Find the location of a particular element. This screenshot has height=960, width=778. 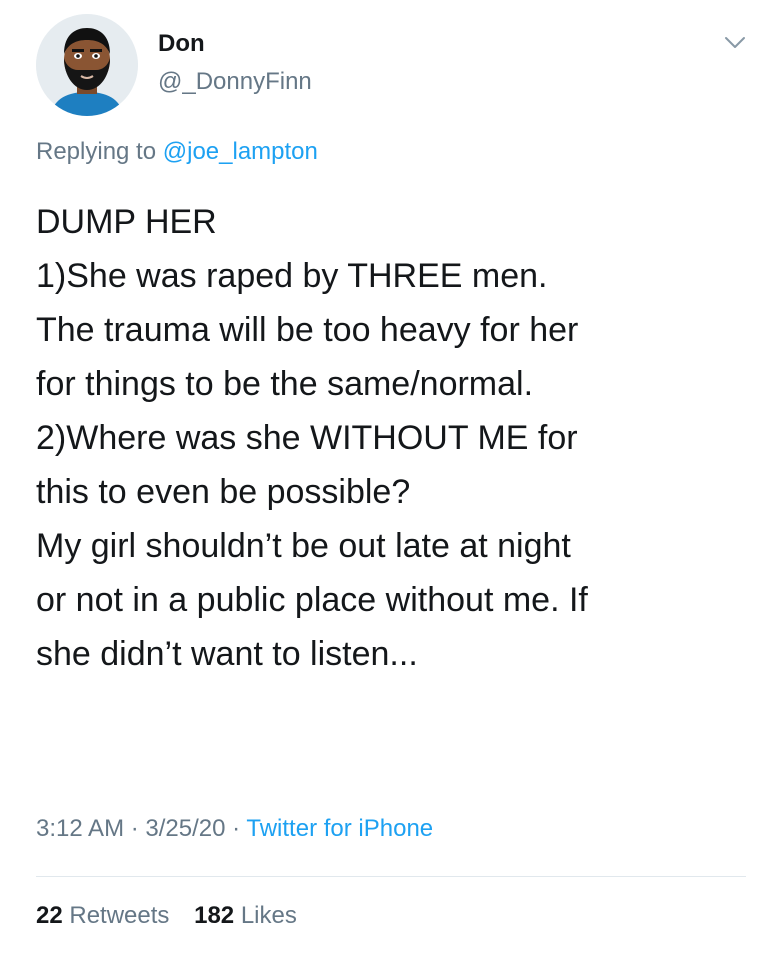

tweet-line: for things to be the same/normal. is located at coordinates (285, 384).